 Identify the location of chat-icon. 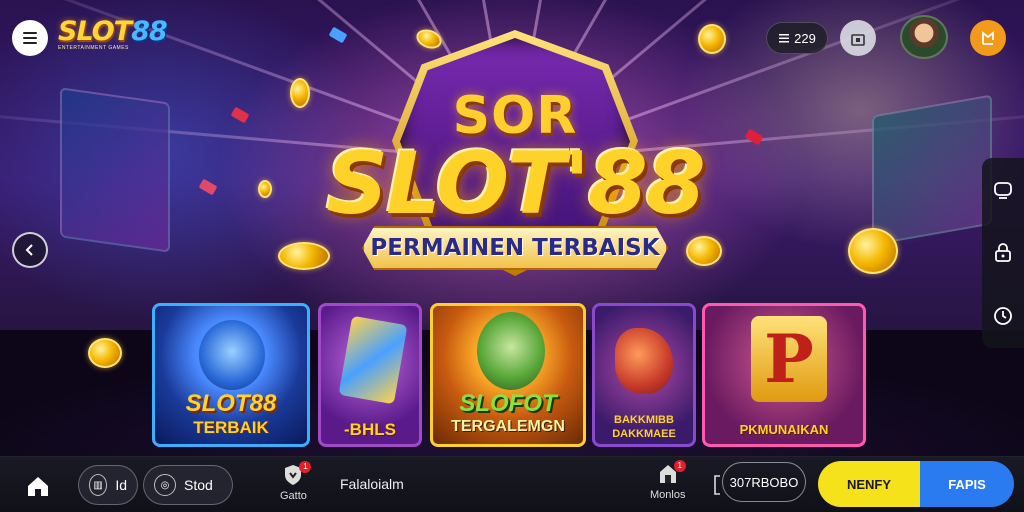
(1003, 190).